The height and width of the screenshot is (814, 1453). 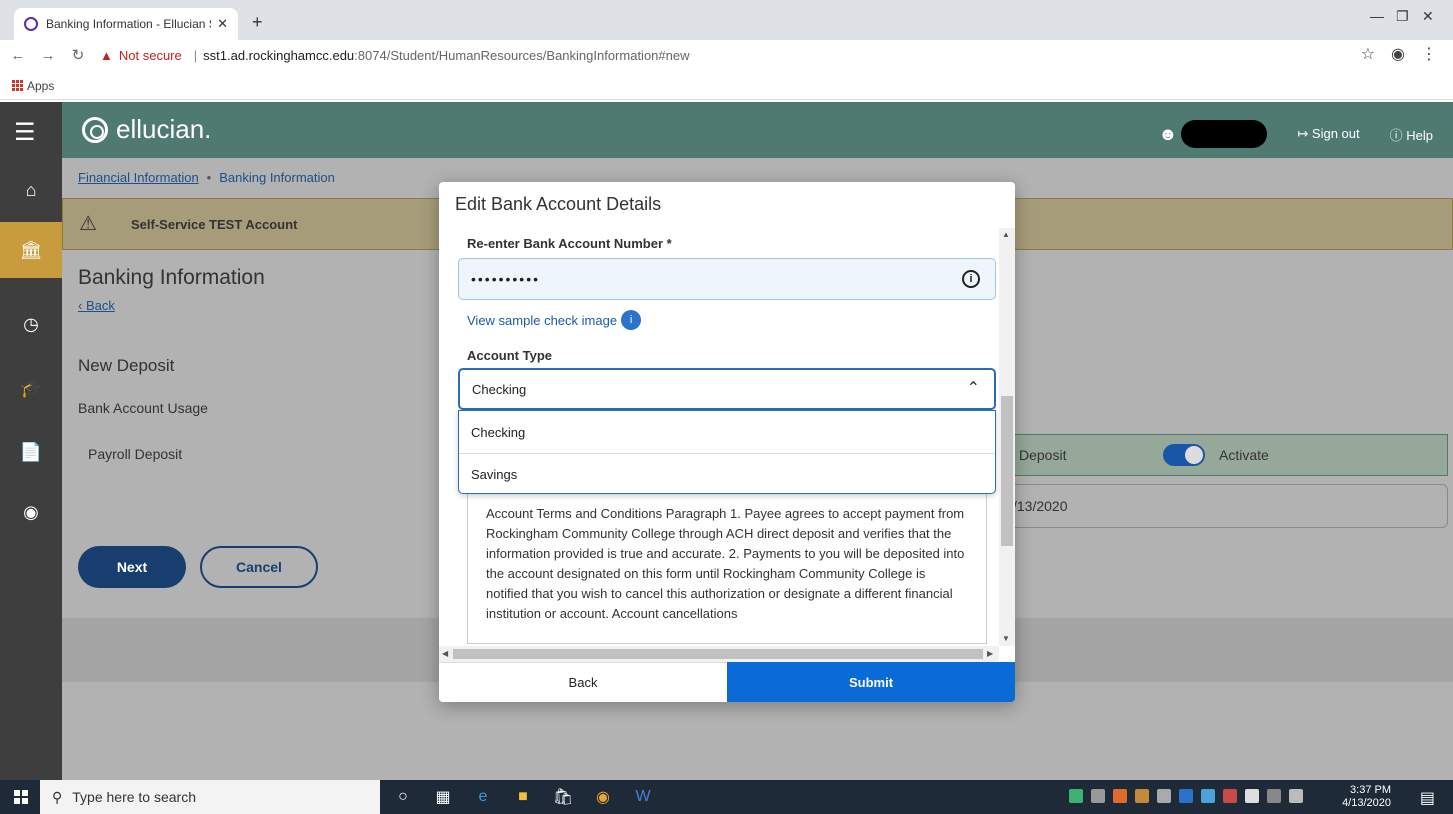 What do you see at coordinates (78, 55) in the screenshot?
I see `reload-icon: ↻` at bounding box center [78, 55].